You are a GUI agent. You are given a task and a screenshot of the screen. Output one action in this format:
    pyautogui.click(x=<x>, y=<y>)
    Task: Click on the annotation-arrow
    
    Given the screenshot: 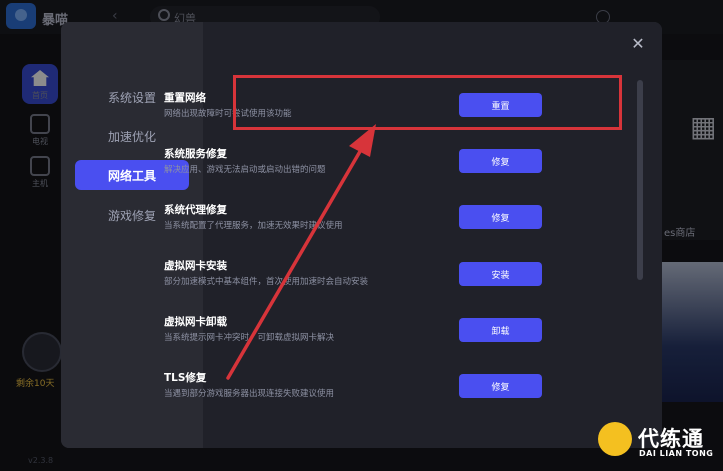 What is the action you would take?
    pyautogui.click(x=301, y=252)
    